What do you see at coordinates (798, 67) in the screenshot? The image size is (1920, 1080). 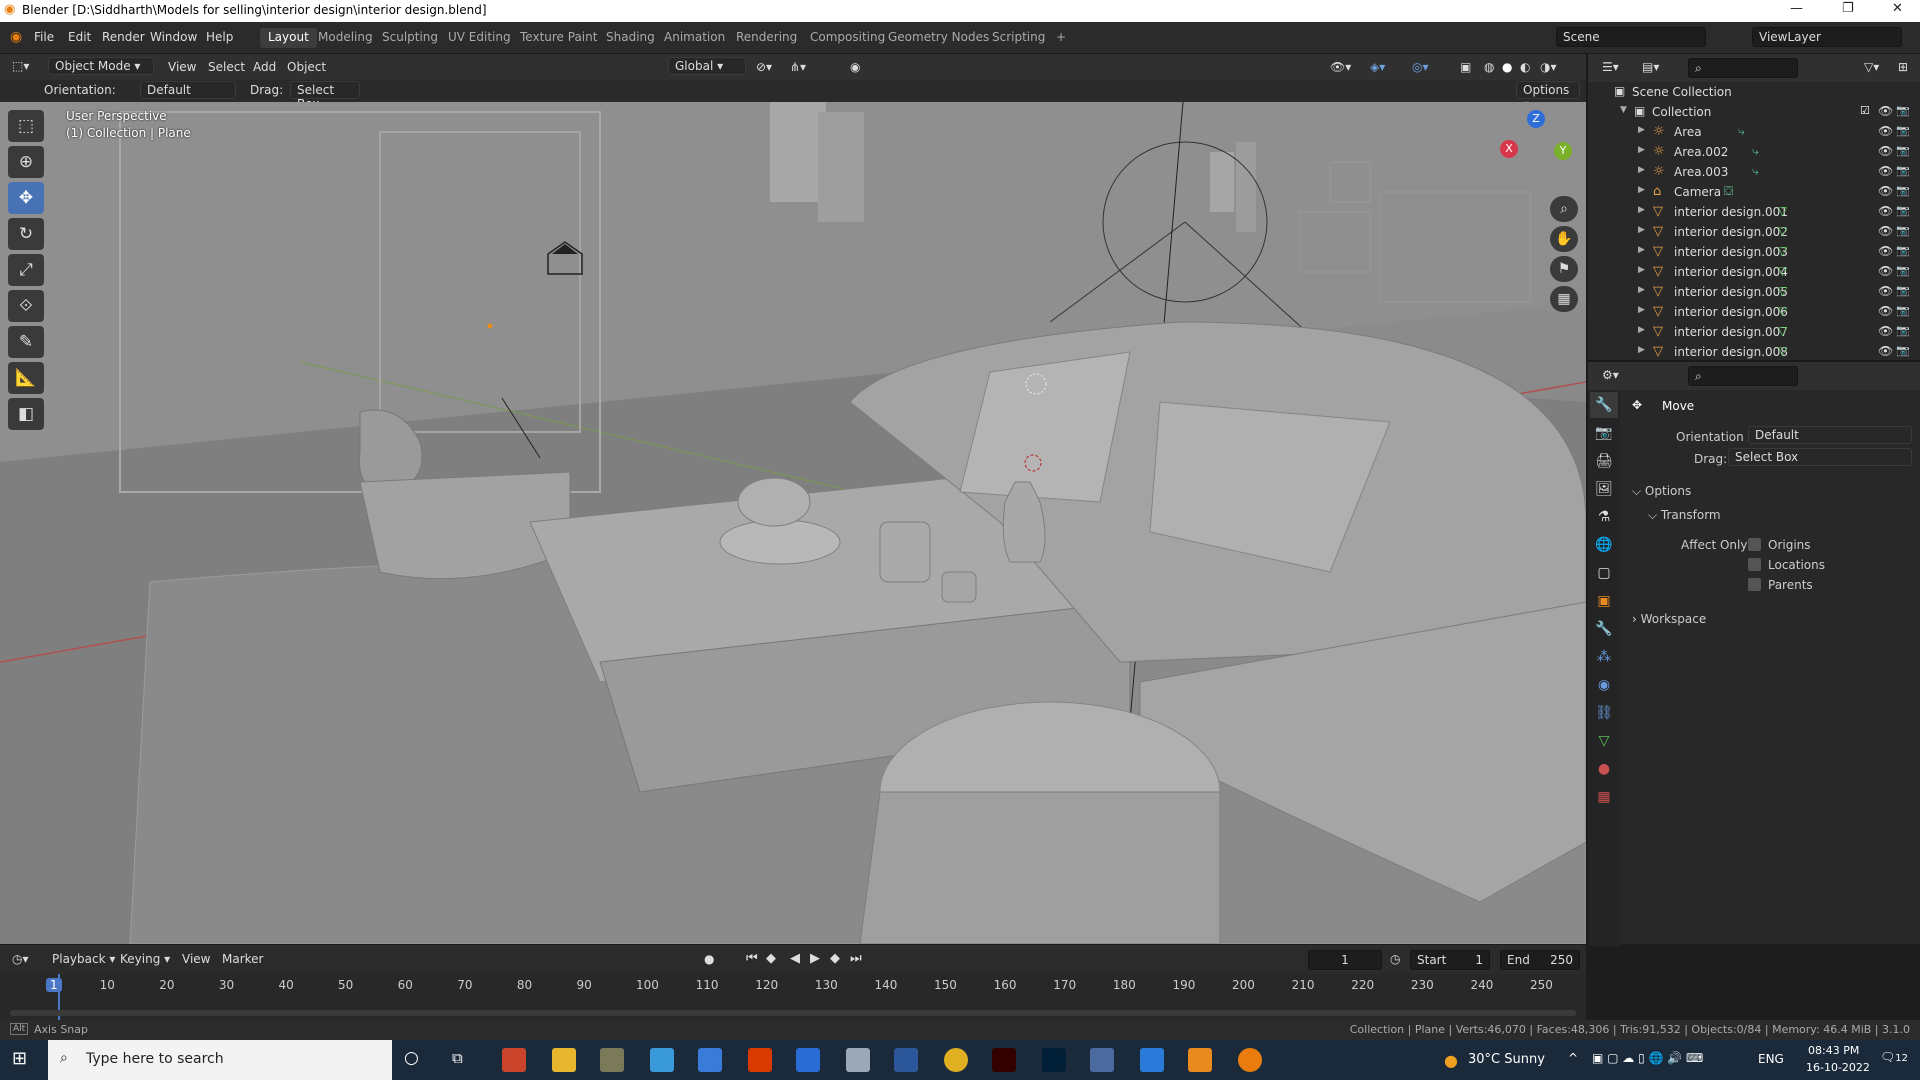 I see `snap-icon: ⋔▾` at bounding box center [798, 67].